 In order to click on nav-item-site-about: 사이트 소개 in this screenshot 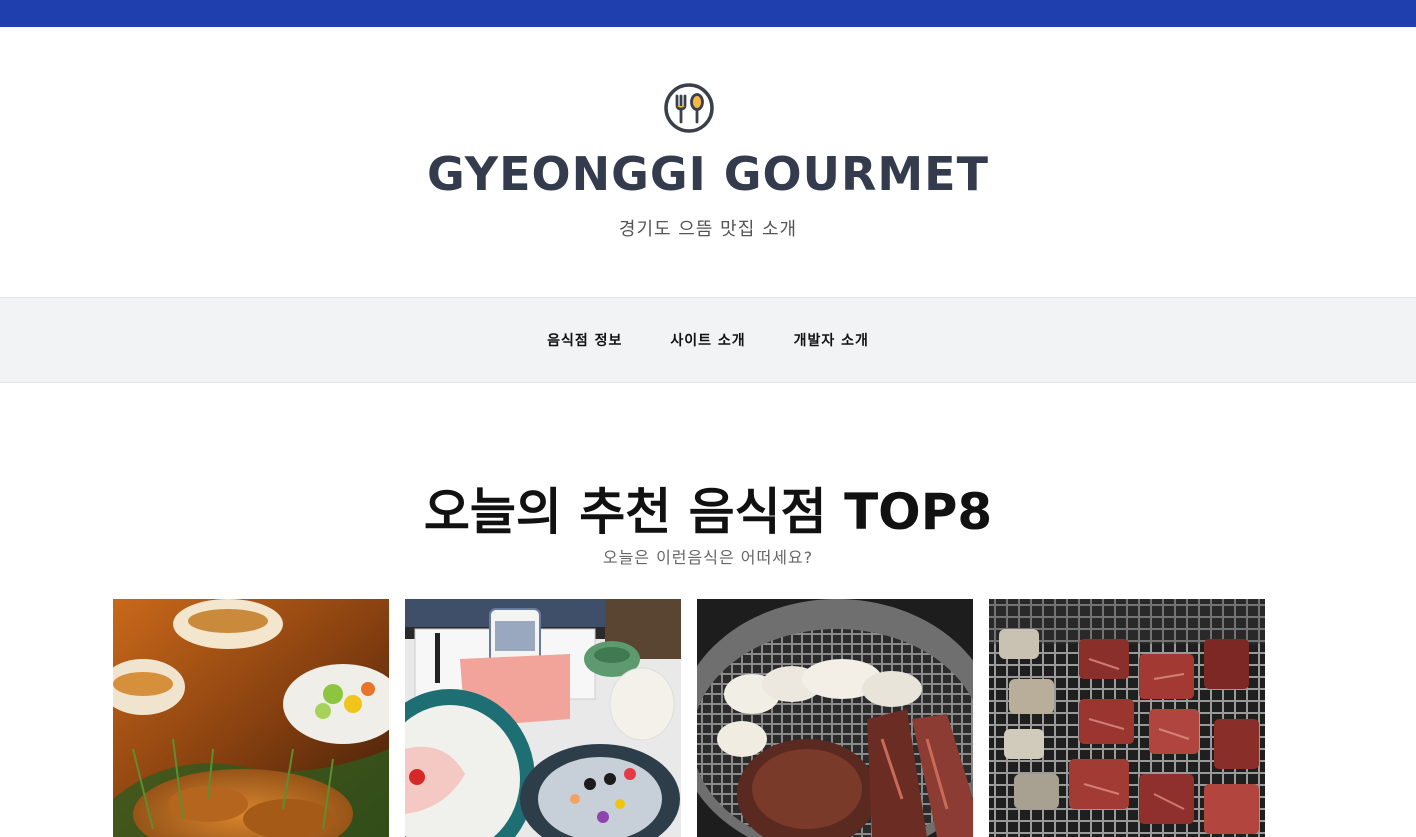, I will do `click(707, 340)`.